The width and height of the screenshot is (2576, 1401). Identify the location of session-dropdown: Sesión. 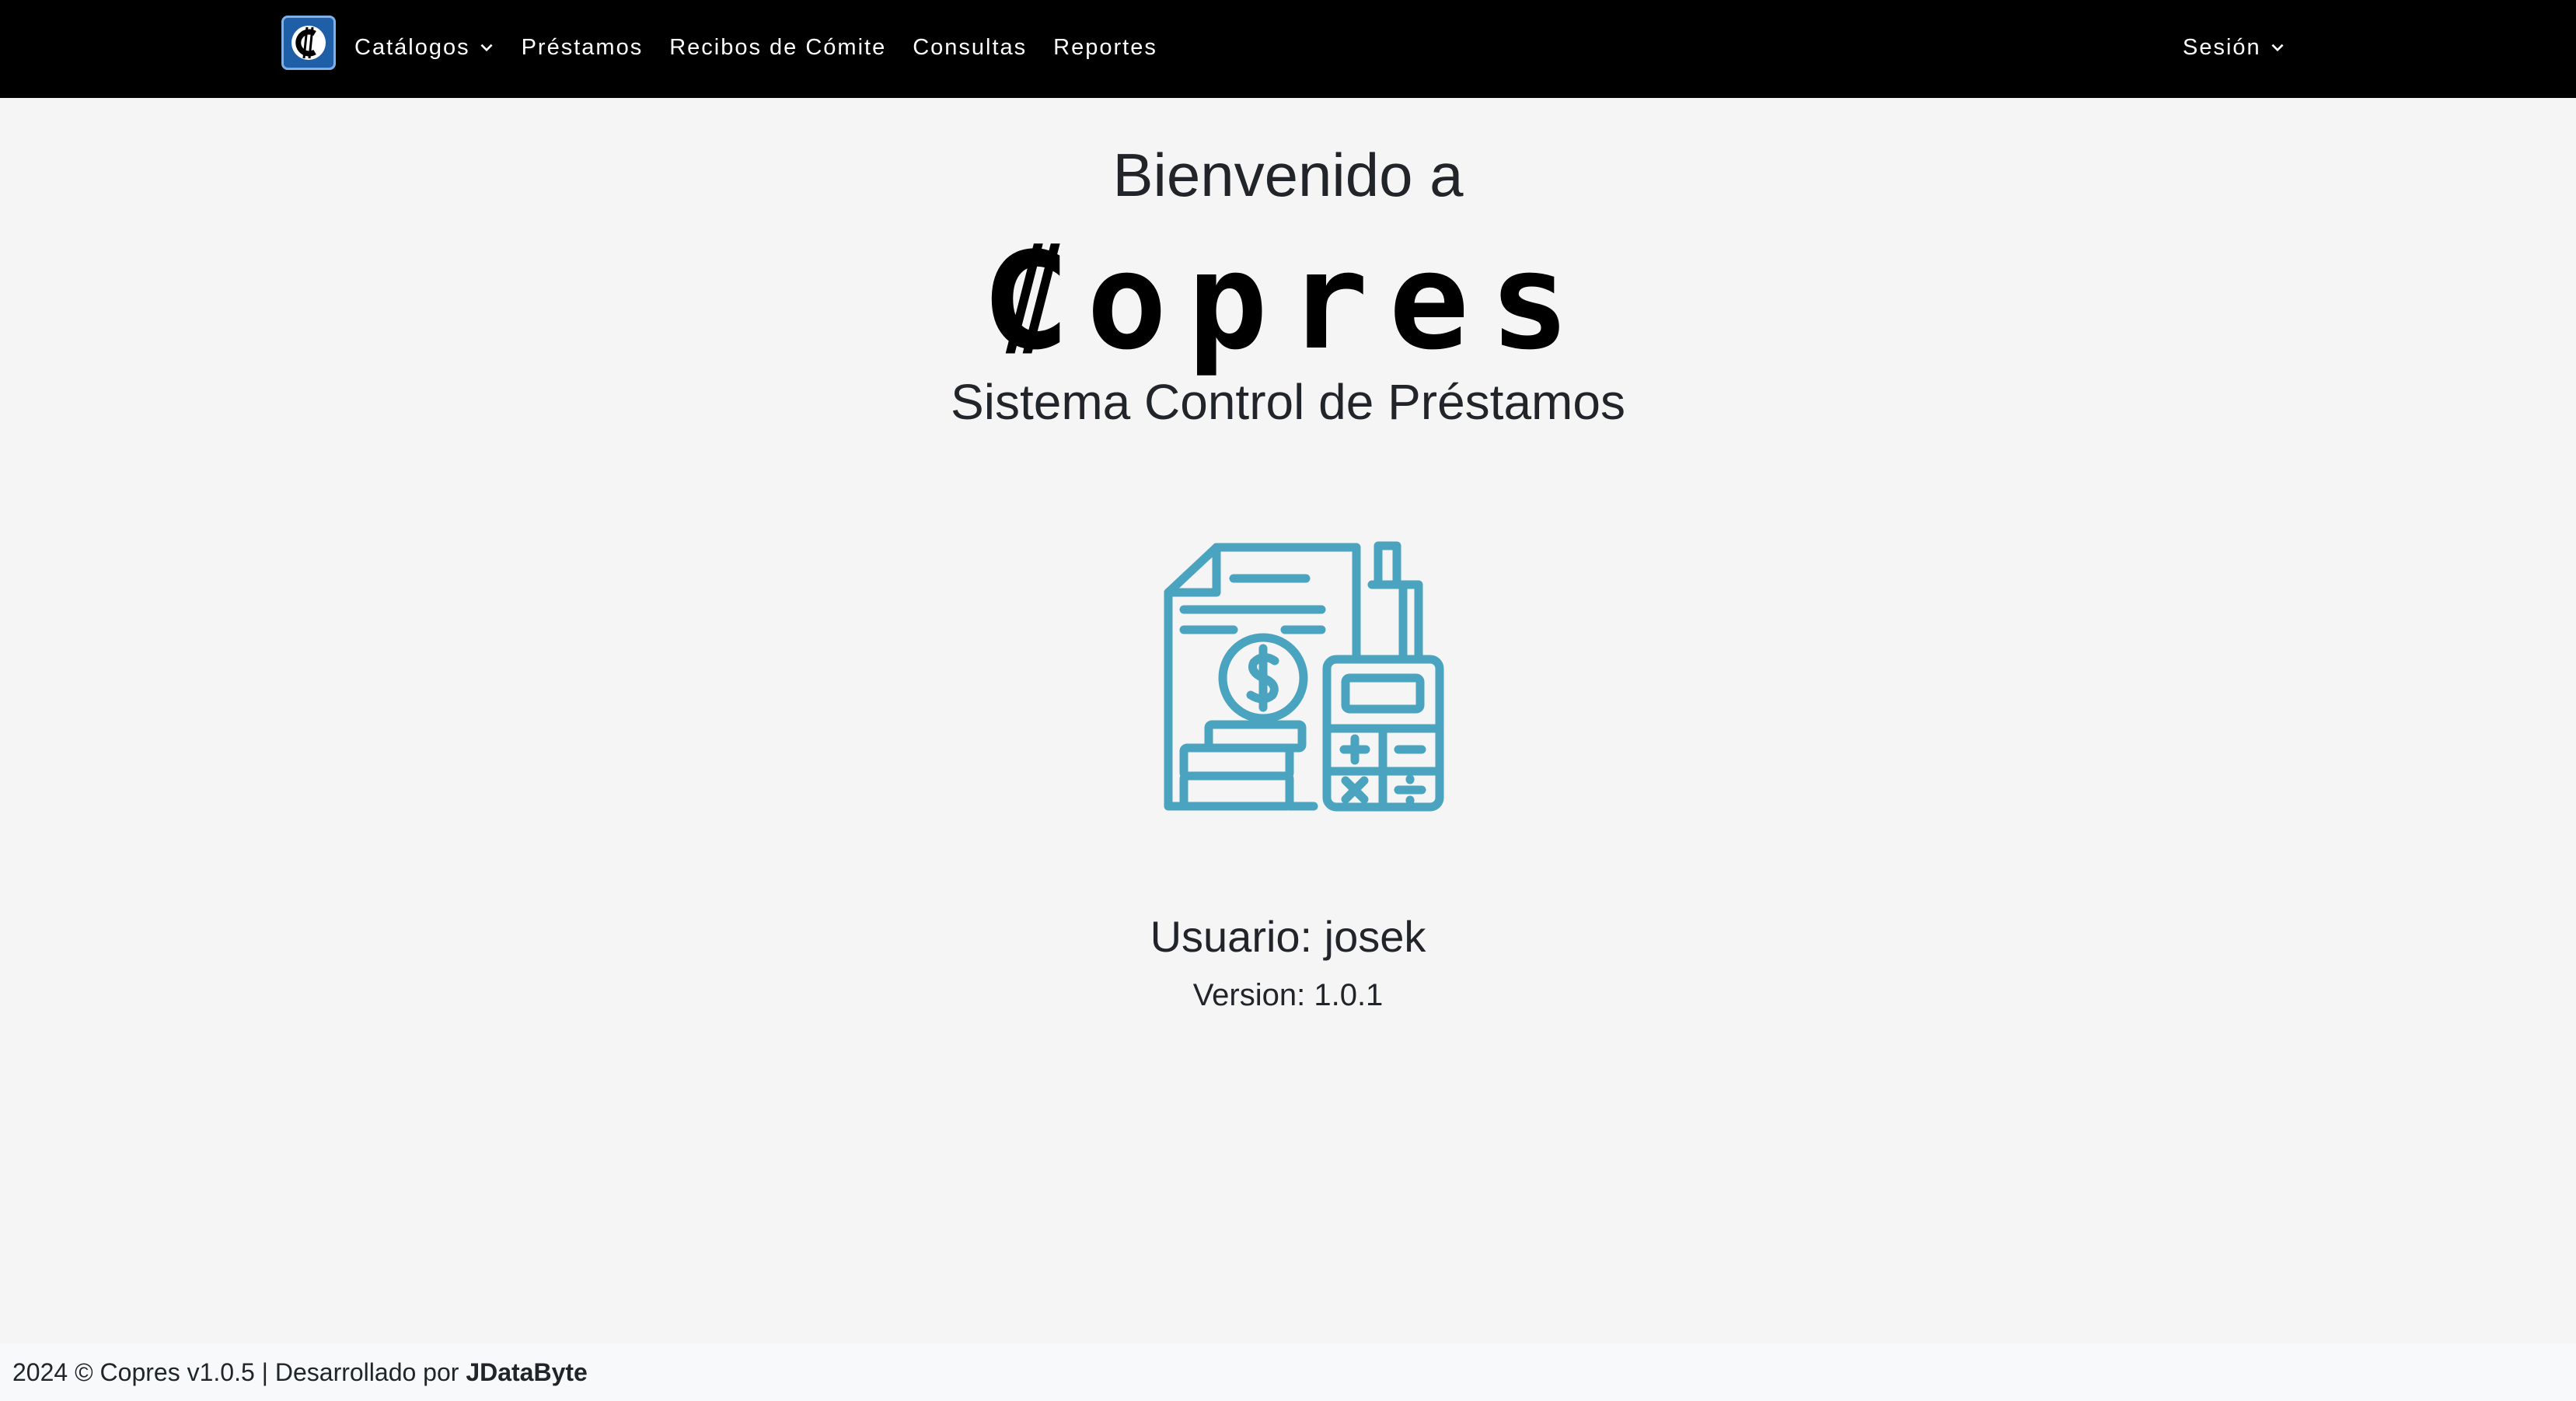
(2234, 47).